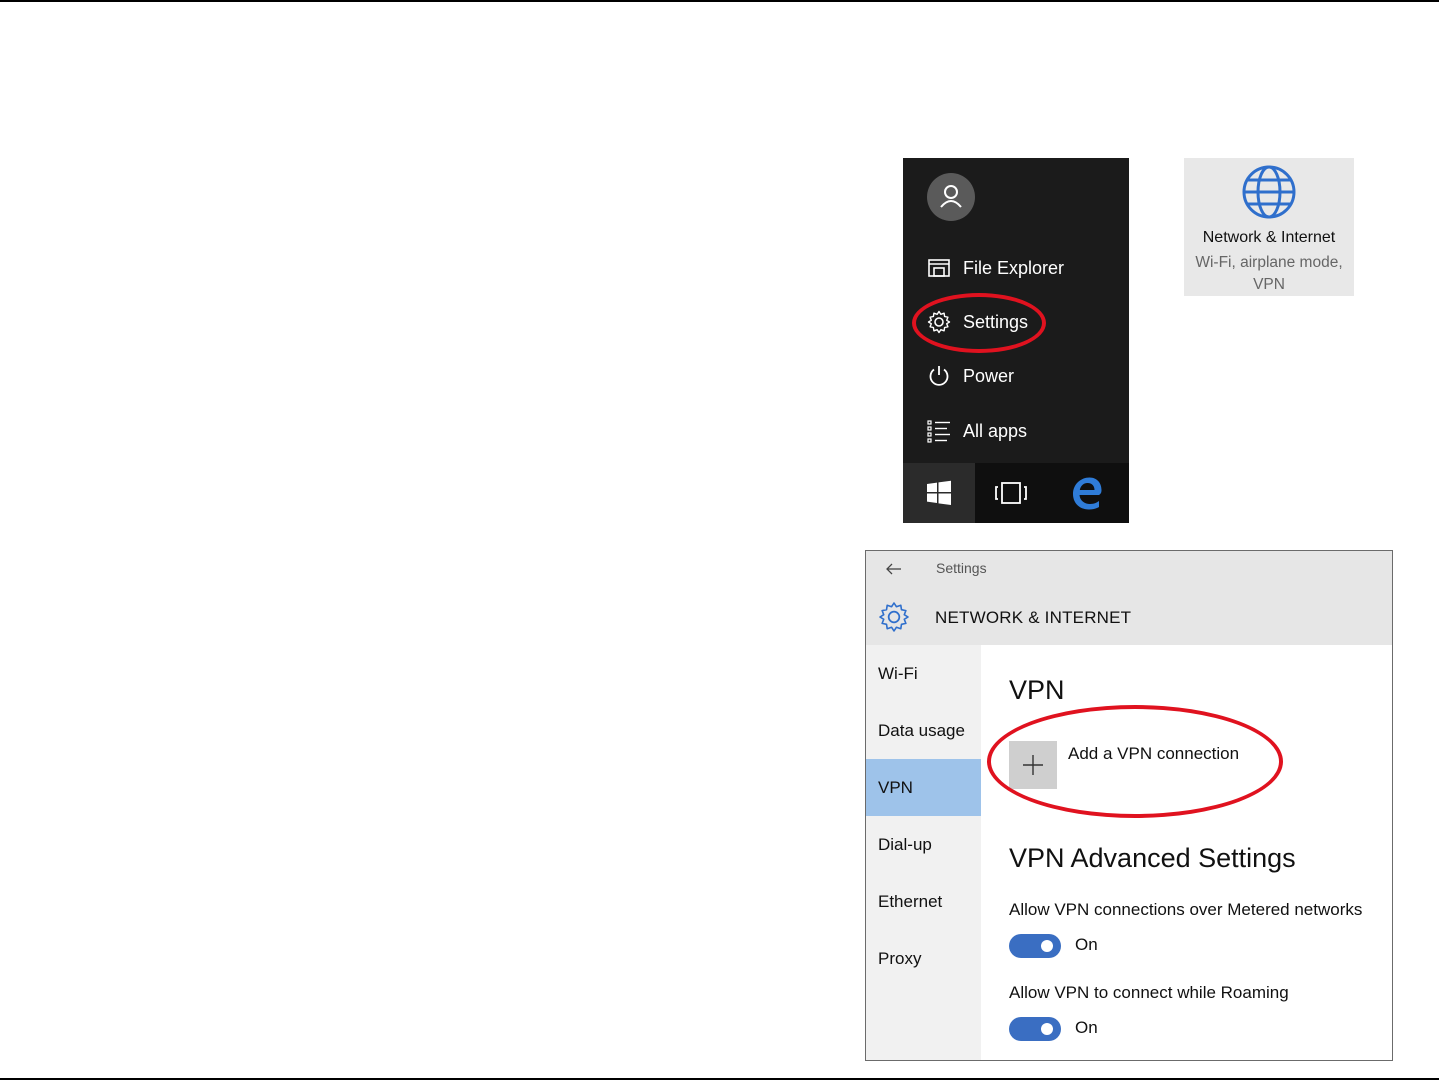 The width and height of the screenshot is (1439, 1081). I want to click on edge-button, so click(1087, 493).